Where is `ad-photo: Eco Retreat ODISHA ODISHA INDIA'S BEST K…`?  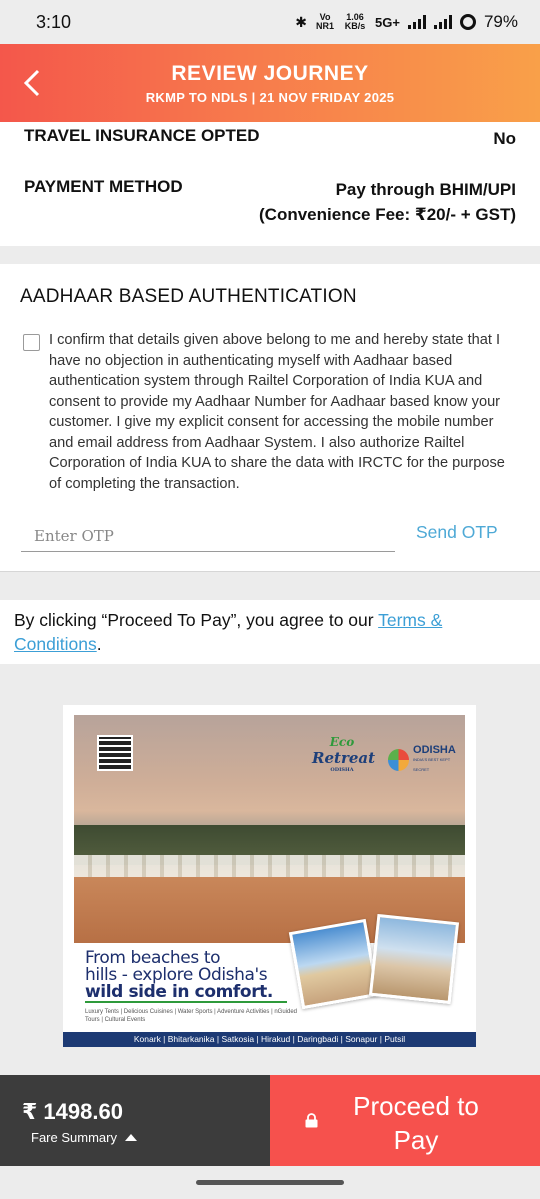 ad-photo: Eco Retreat ODISHA ODISHA INDIA'S BEST K… is located at coordinates (269, 829).